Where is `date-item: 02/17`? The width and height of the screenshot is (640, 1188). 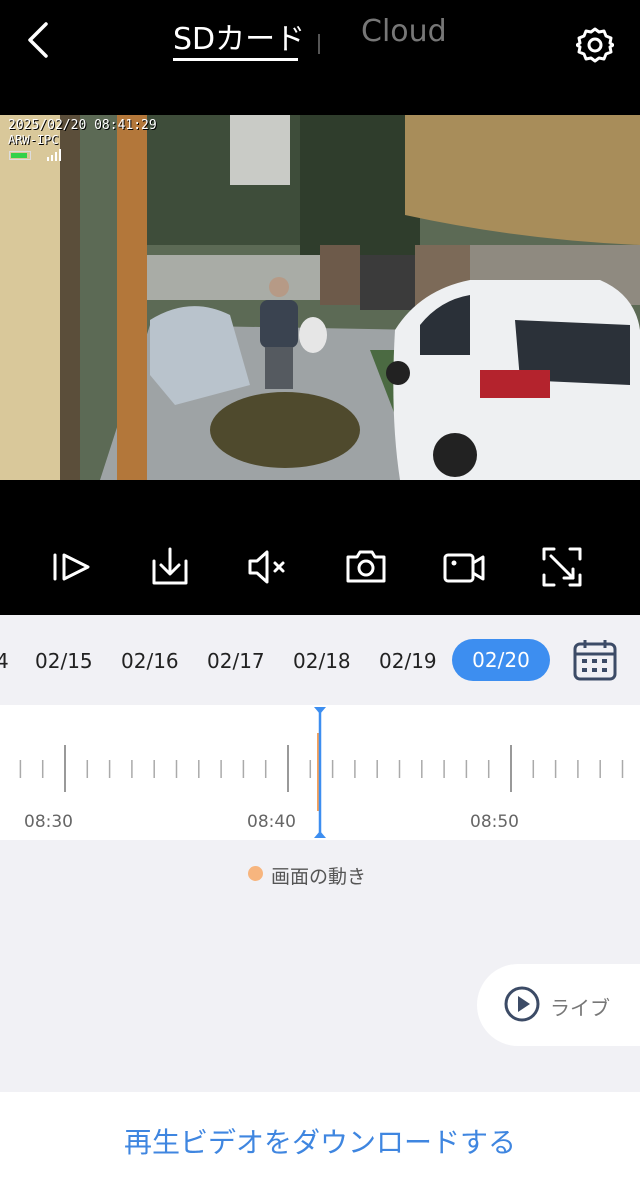
date-item: 02/17 is located at coordinates (236, 661).